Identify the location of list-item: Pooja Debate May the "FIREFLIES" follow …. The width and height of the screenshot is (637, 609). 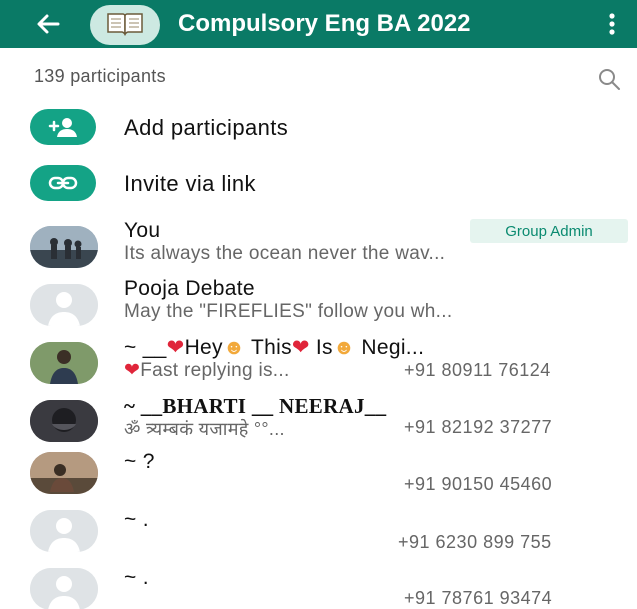
(318, 306).